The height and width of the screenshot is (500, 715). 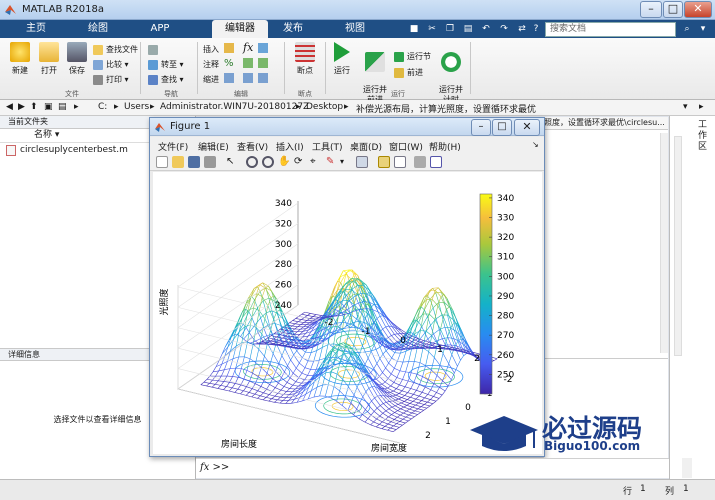 What do you see at coordinates (432, 468) in the screenshot?
I see `command-line: fx >>` at bounding box center [432, 468].